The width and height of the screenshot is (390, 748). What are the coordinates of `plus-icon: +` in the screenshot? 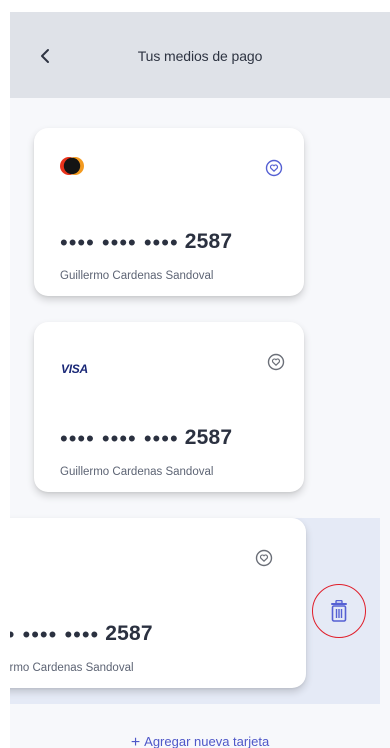 It's located at (135, 741).